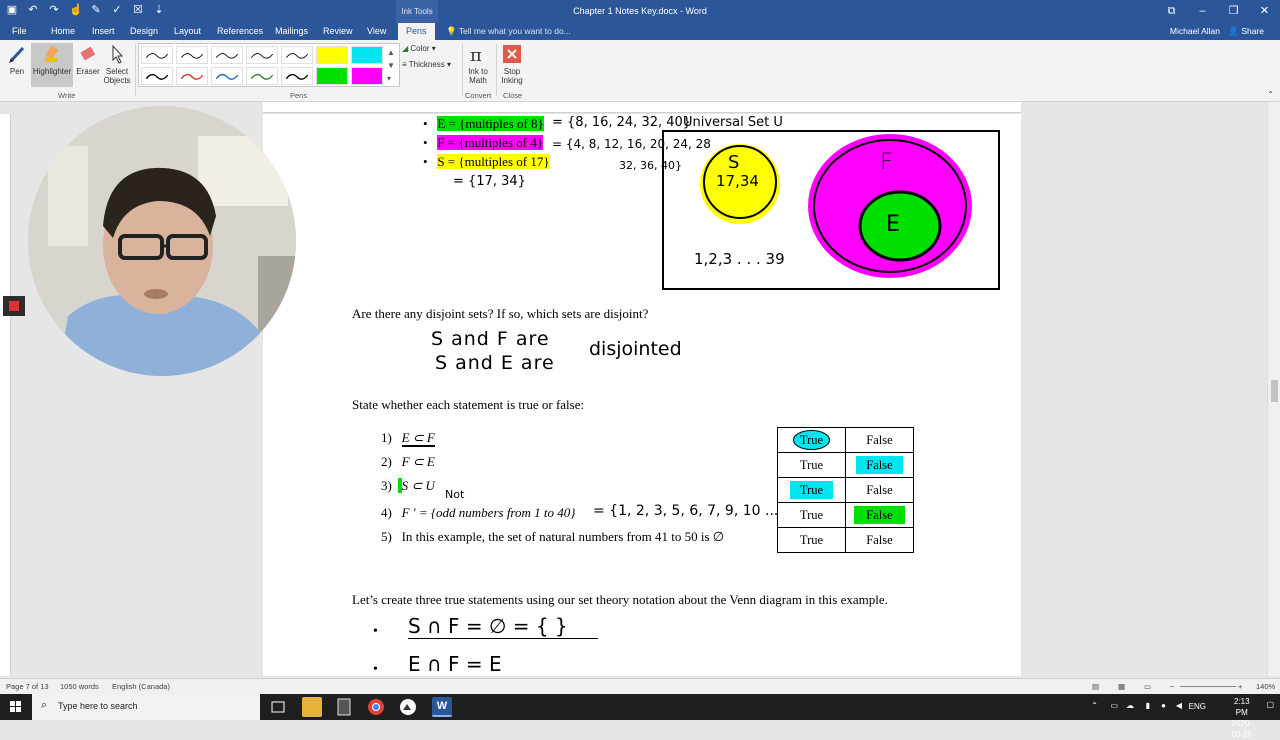 Image resolution: width=1280 pixels, height=740 pixels. Describe the element at coordinates (159, 10) in the screenshot. I see `customize-qat-icon: ⇣` at that location.